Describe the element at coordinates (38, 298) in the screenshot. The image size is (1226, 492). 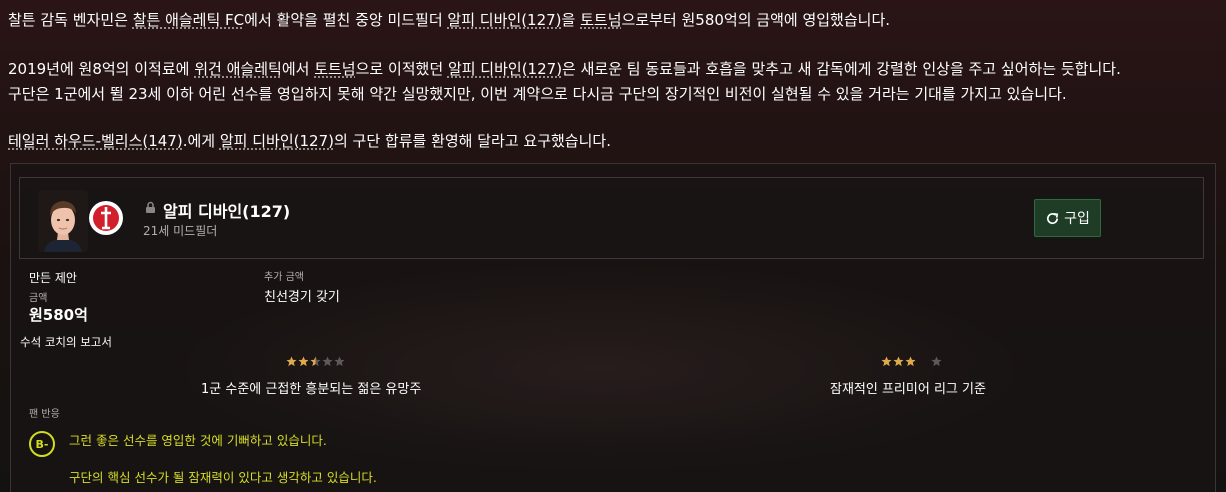
I see `fee-label: 금액` at that location.